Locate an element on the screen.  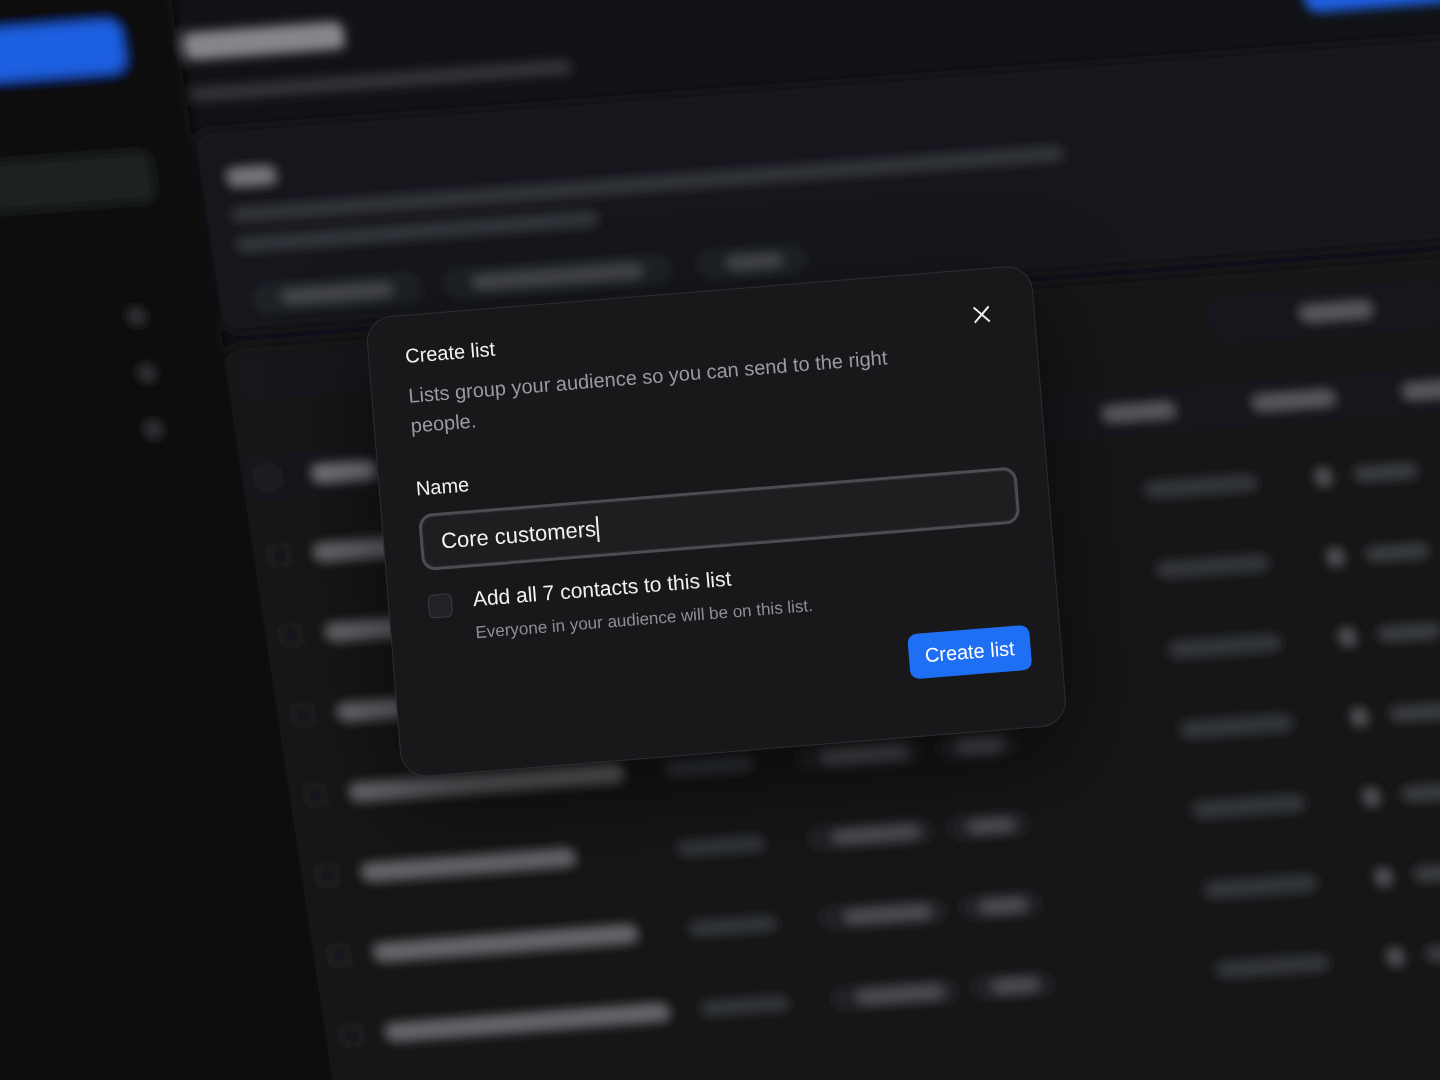
field-label: Name is located at coordinates (442, 486).